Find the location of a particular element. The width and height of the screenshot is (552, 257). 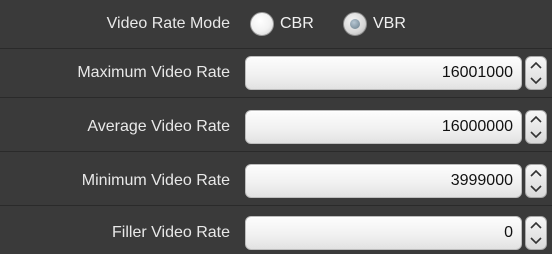

filler-video-rate-value: 0 is located at coordinates (508, 233).